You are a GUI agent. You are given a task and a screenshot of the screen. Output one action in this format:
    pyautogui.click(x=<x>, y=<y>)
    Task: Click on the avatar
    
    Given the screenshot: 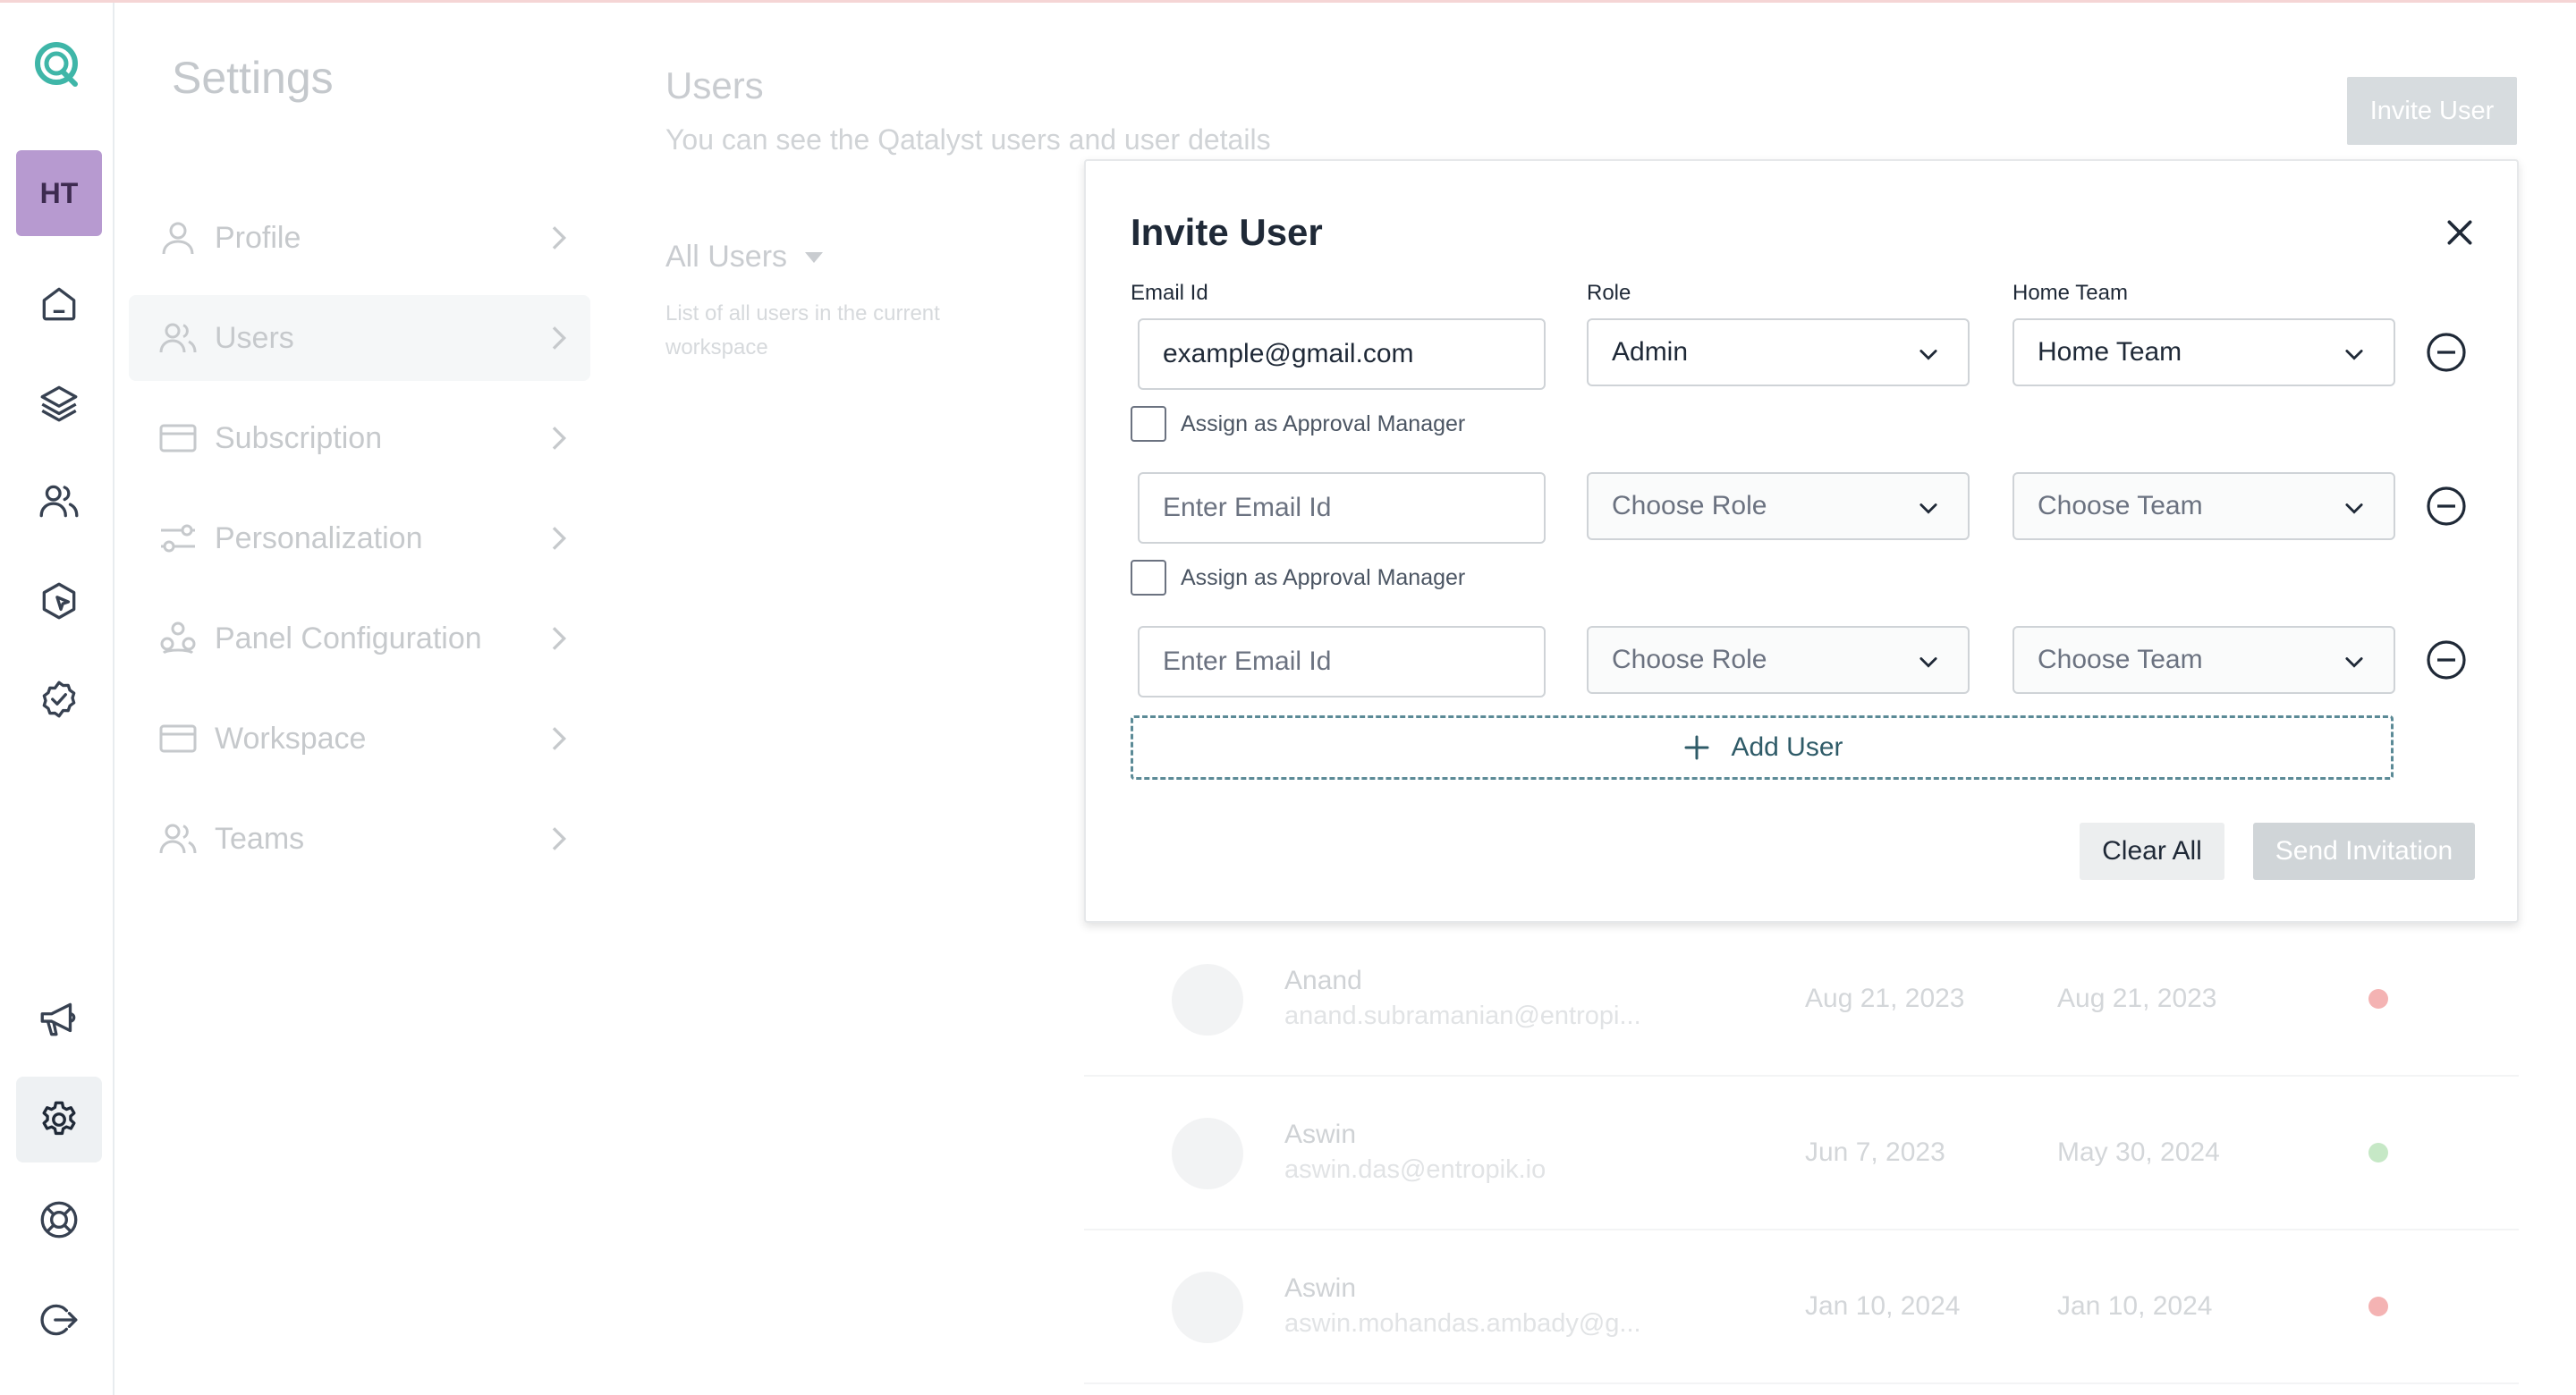 What is the action you would take?
    pyautogui.click(x=1207, y=1307)
    